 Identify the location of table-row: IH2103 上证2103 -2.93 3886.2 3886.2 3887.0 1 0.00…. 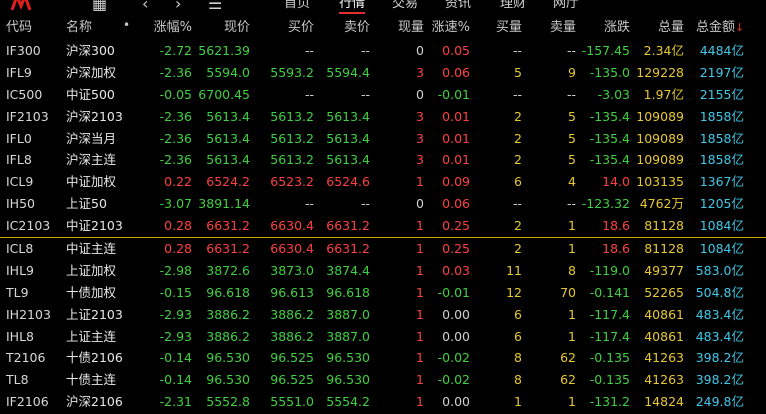
(383, 315).